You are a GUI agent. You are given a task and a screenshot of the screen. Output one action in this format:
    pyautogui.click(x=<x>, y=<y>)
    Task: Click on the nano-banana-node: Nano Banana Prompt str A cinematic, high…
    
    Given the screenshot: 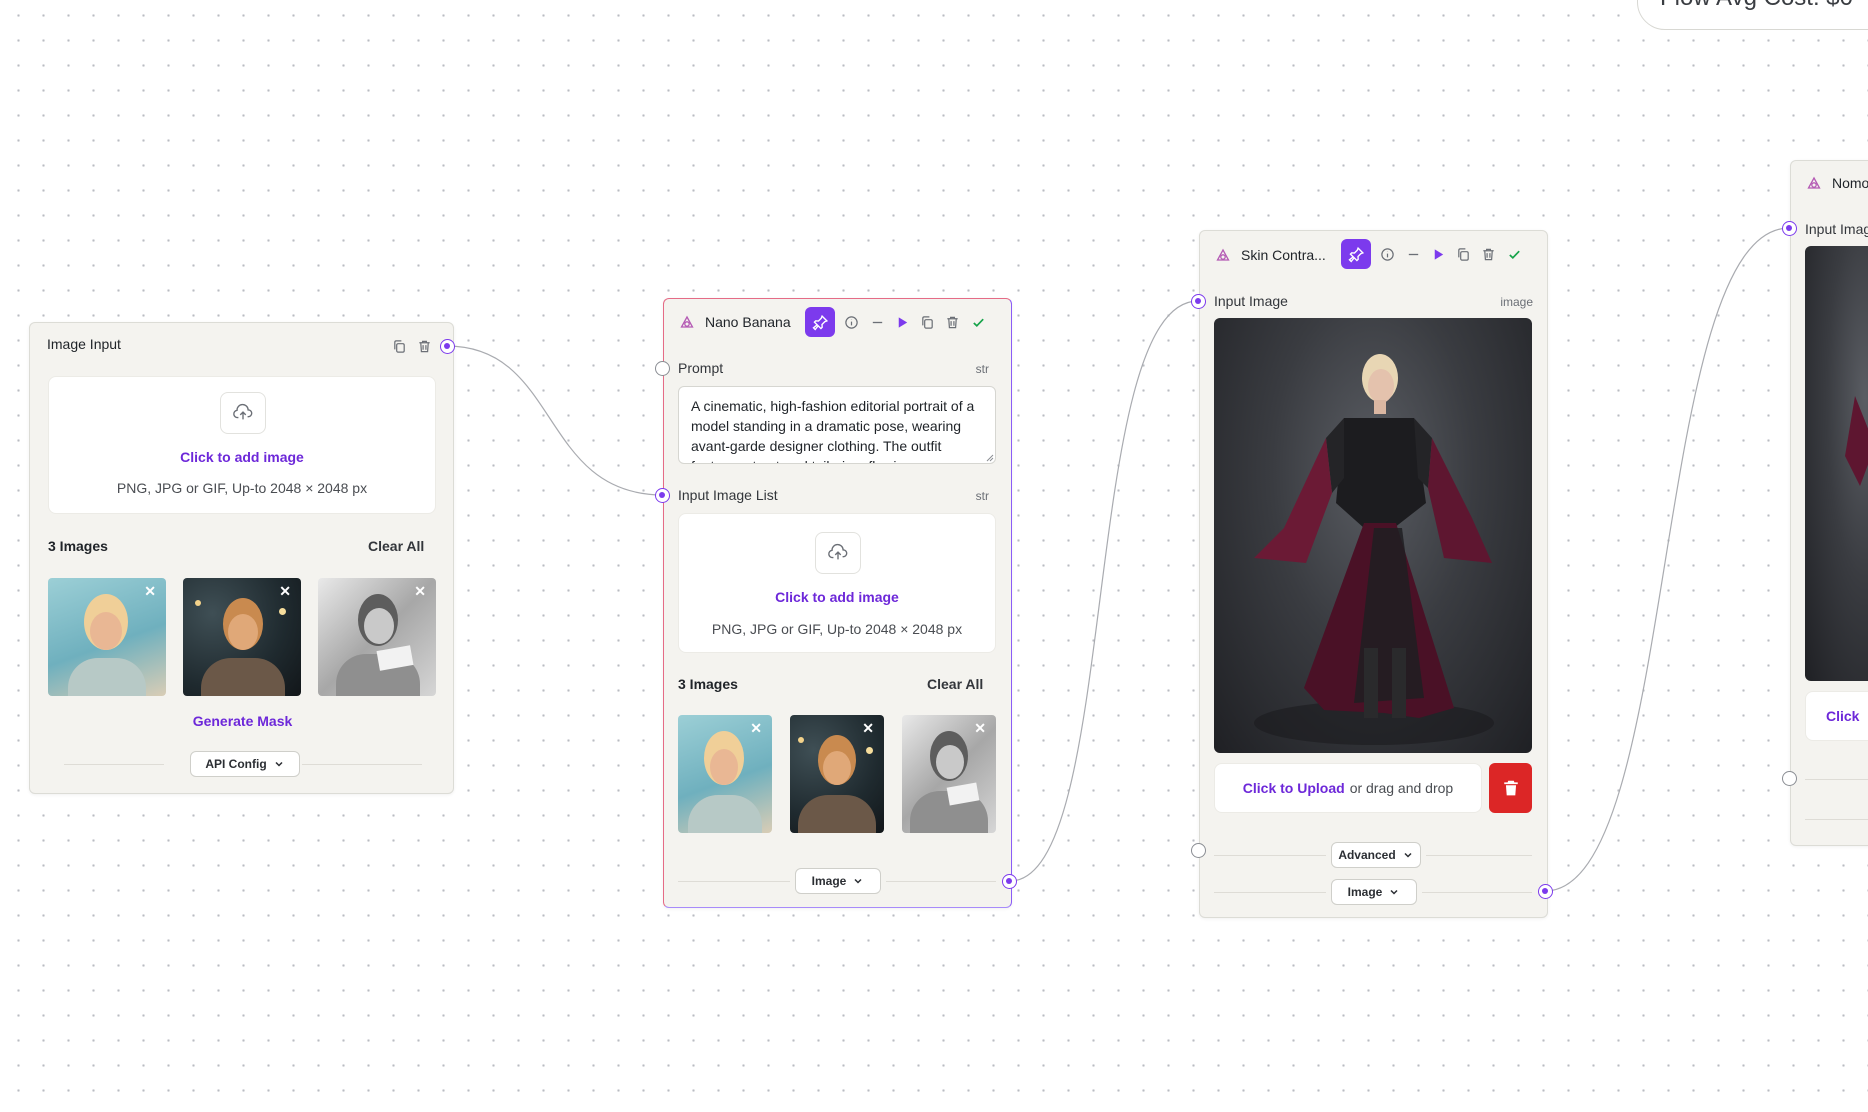 What is the action you would take?
    pyautogui.click(x=837, y=603)
    